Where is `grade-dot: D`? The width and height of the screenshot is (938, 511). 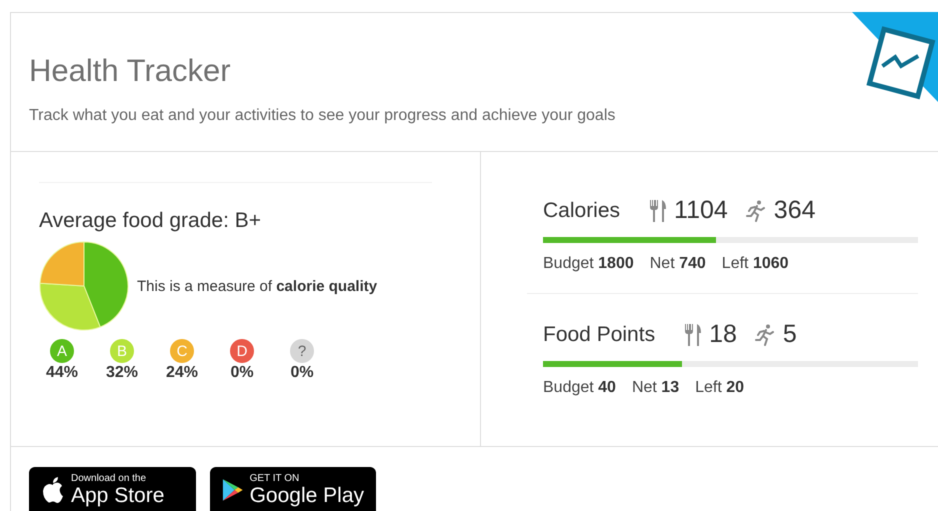
grade-dot: D is located at coordinates (242, 351).